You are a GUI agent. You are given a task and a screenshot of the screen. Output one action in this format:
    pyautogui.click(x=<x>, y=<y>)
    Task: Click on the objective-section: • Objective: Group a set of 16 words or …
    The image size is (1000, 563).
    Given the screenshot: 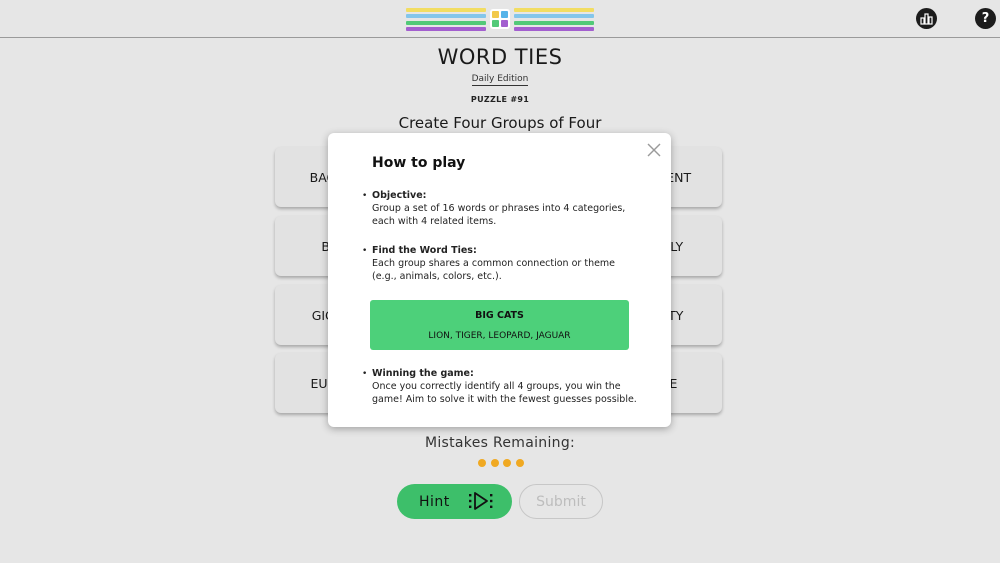 What is the action you would take?
    pyautogui.click(x=507, y=210)
    